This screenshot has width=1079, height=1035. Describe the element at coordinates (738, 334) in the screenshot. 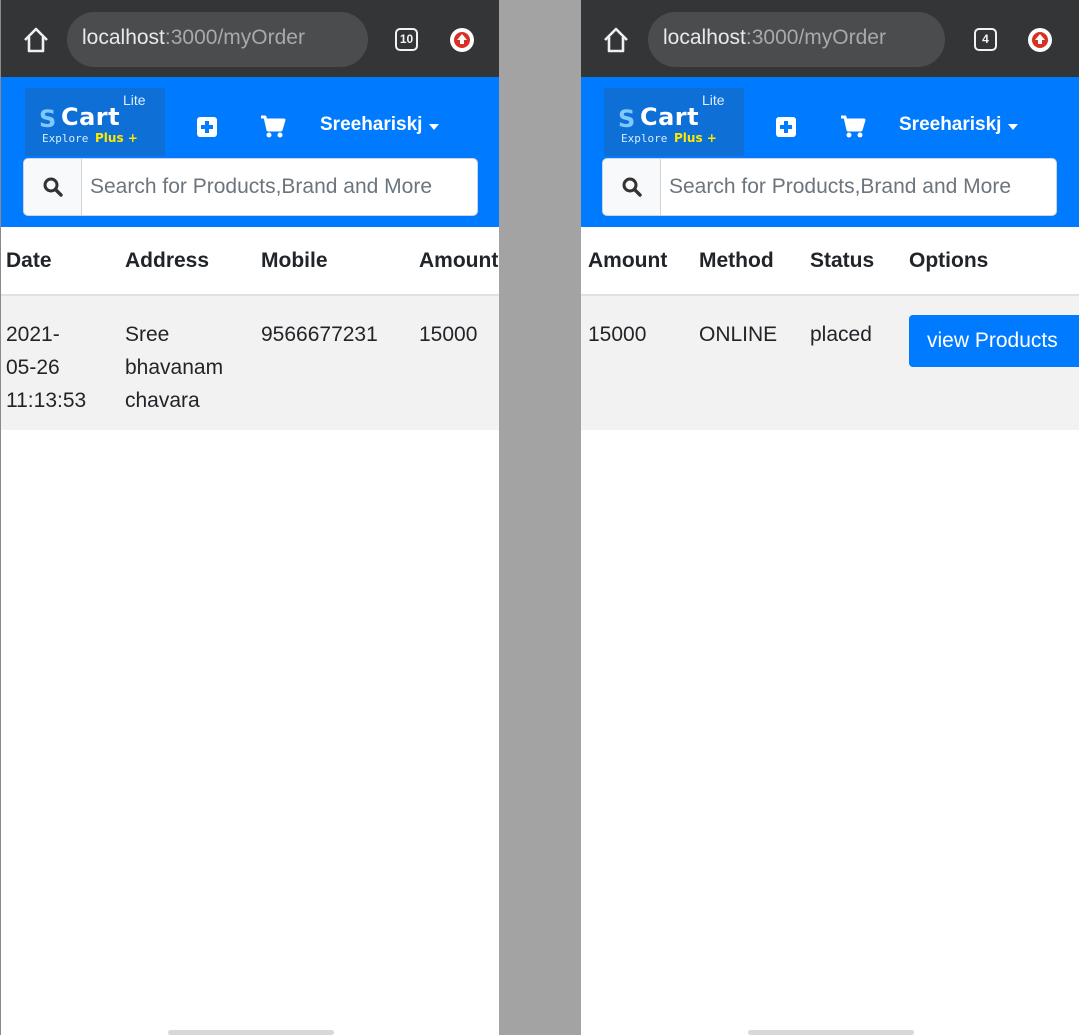

I see `order-method: ONLINE` at that location.